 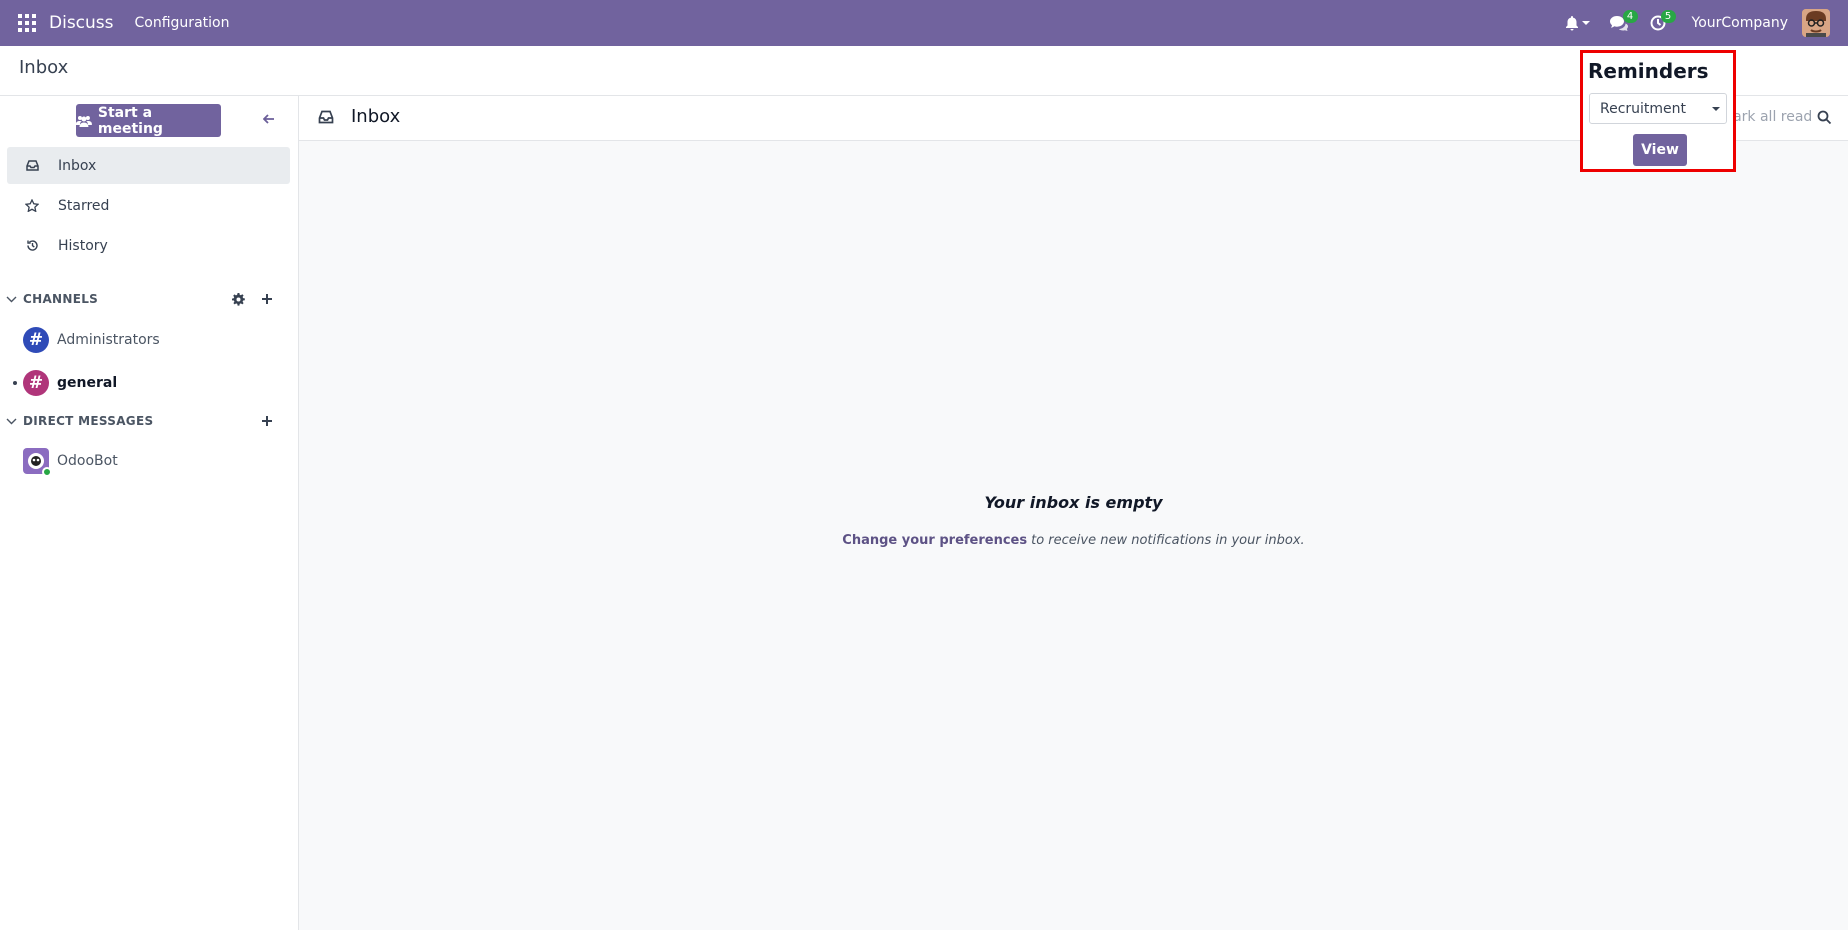 What do you see at coordinates (108, 340) in the screenshot?
I see `channel-name: Administrators` at bounding box center [108, 340].